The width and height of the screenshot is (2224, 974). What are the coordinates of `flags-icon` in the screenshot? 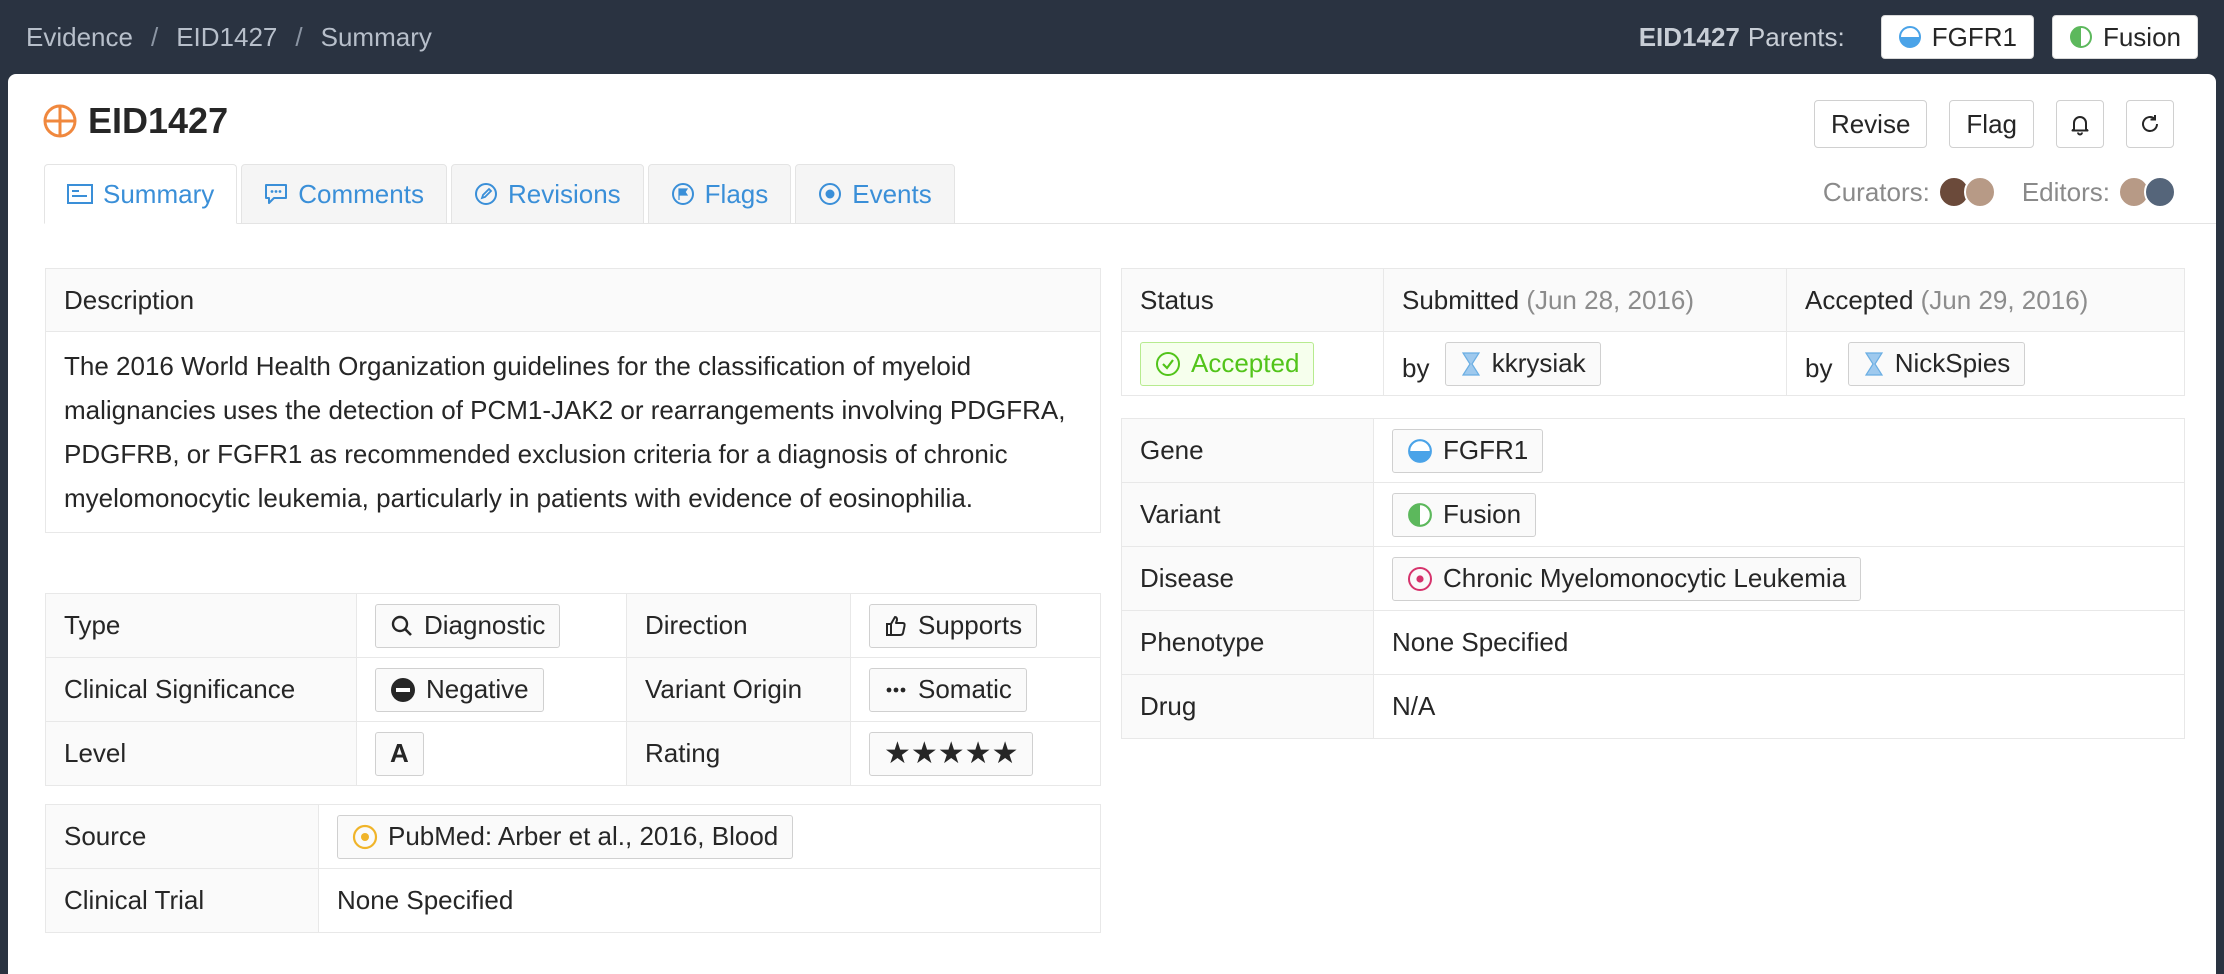 It's located at (682, 194).